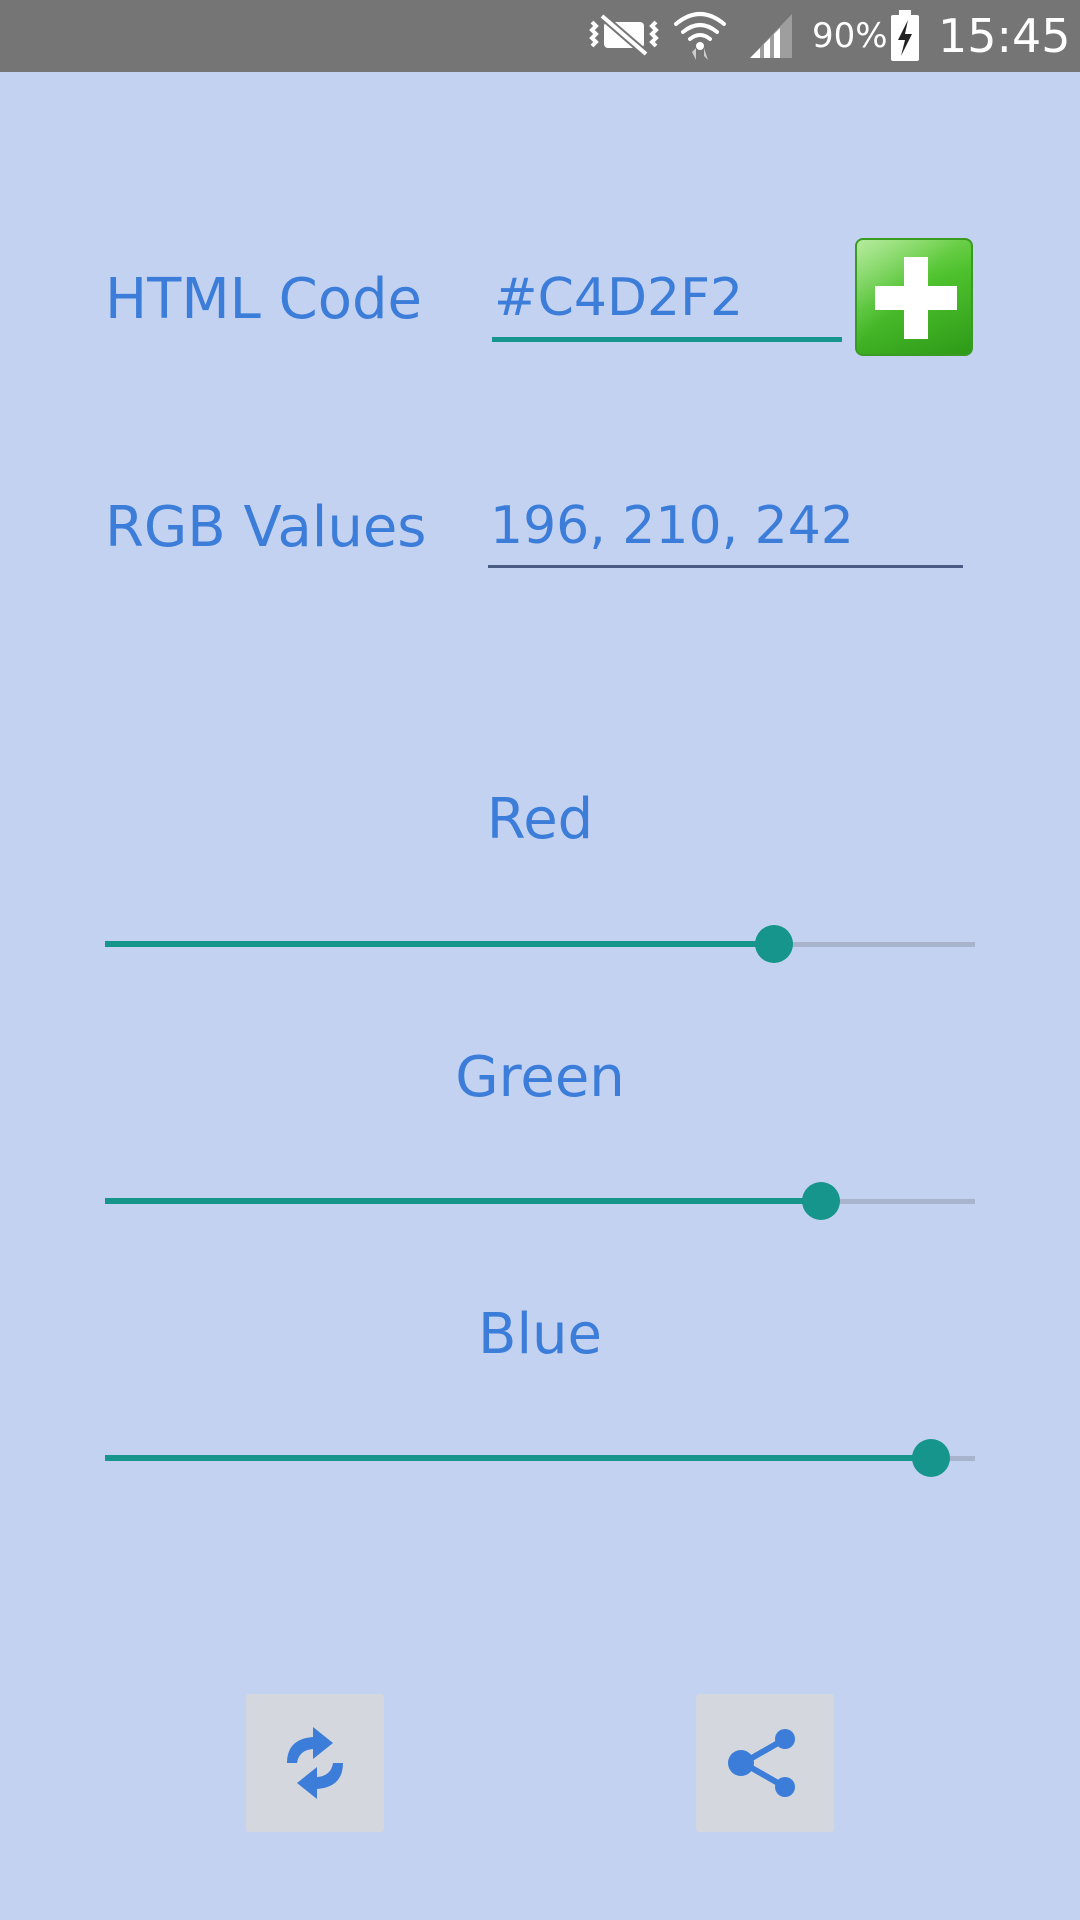 The height and width of the screenshot is (1920, 1080). I want to click on blue-slider, so click(540, 1458).